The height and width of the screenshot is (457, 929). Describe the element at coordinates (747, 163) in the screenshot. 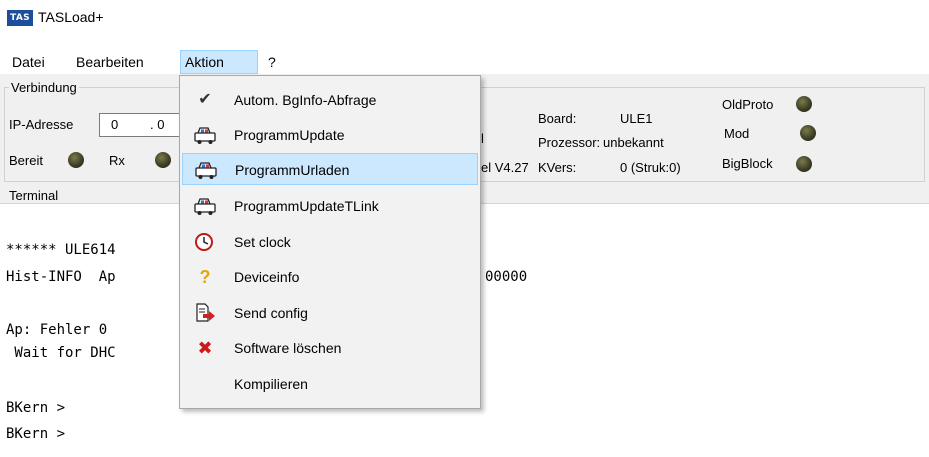

I see `bigblock-label: BigBlock` at that location.